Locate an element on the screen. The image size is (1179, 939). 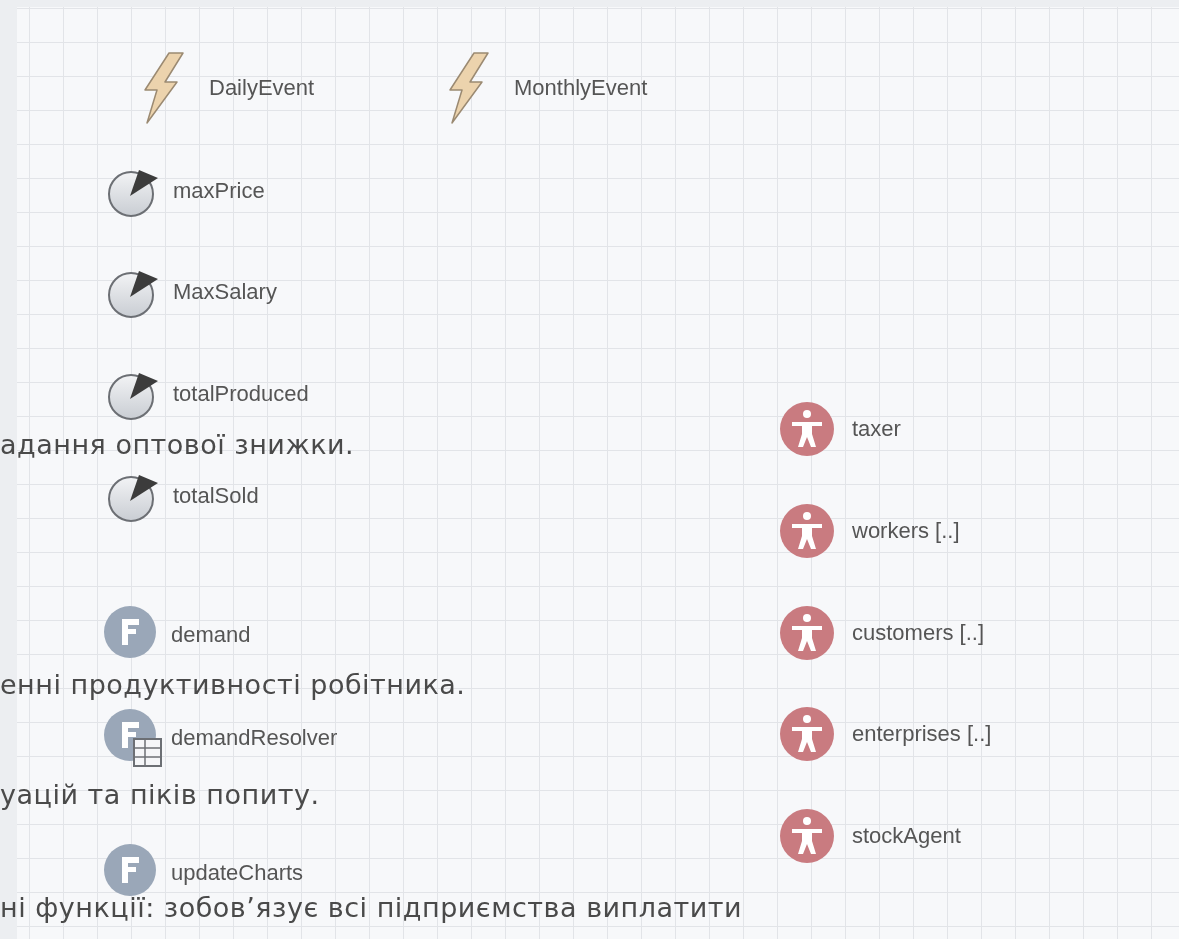
function-label: demand is located at coordinates (211, 635).